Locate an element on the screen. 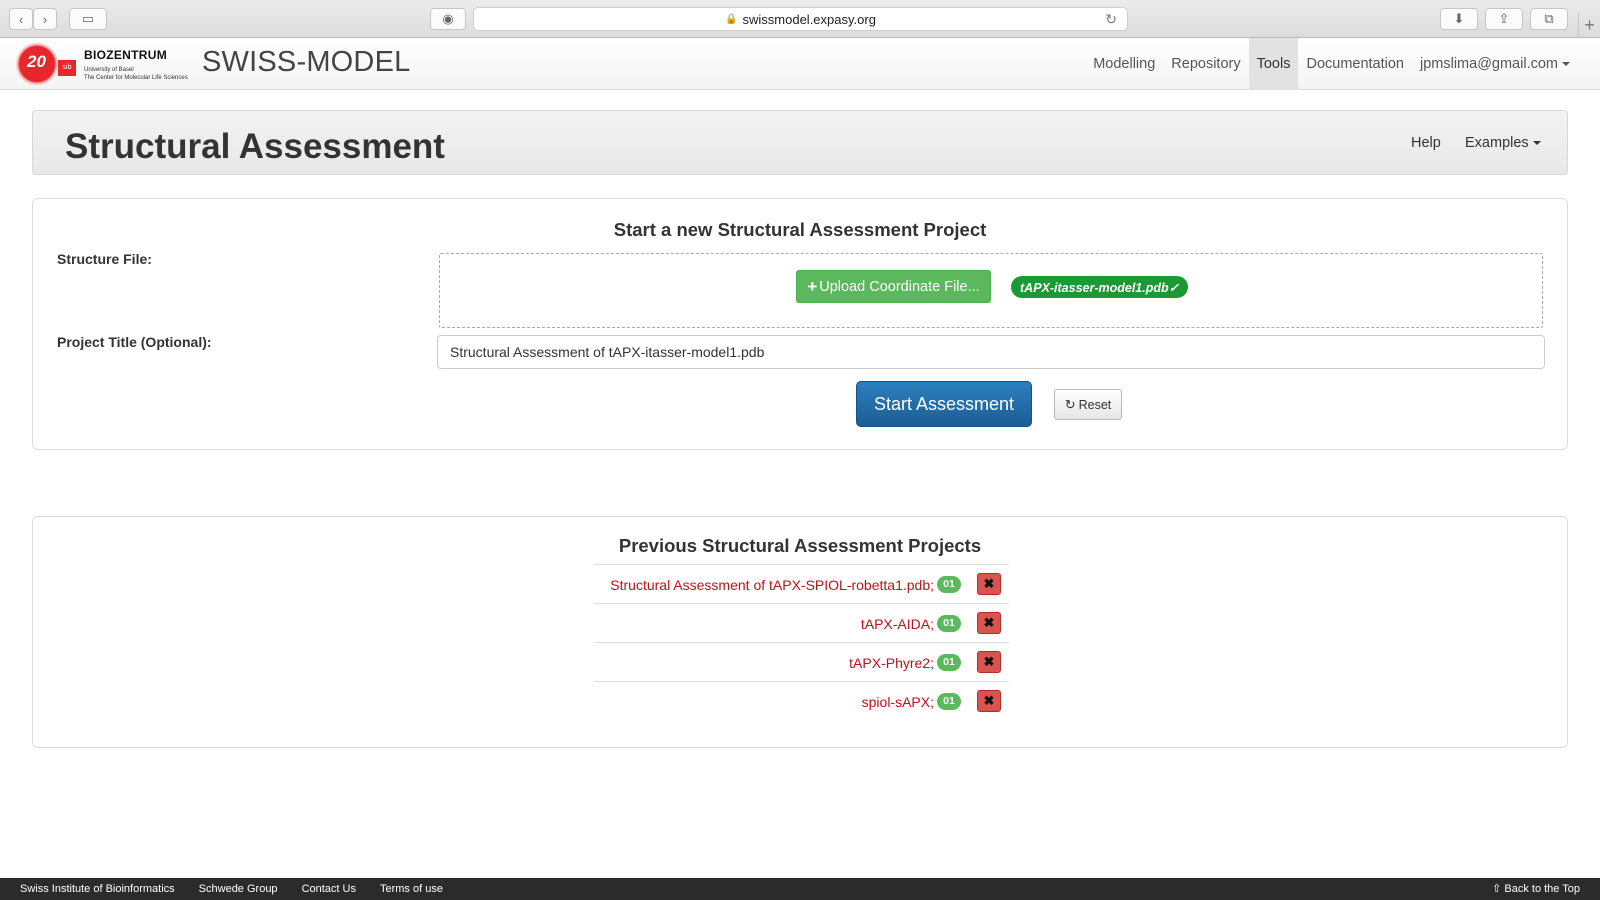 The height and width of the screenshot is (900, 1600). structure-file-label: Structure File: is located at coordinates (104, 259).